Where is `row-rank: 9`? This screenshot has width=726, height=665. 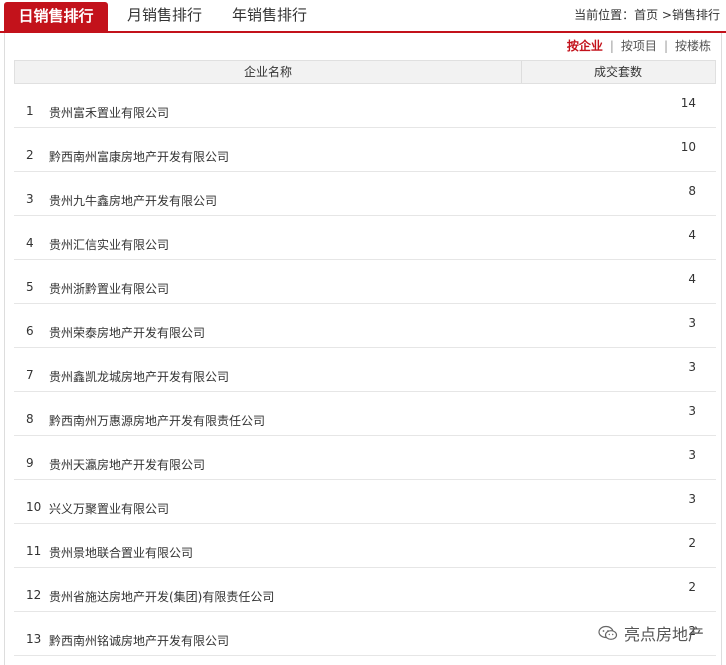 row-rank: 9 is located at coordinates (30, 463).